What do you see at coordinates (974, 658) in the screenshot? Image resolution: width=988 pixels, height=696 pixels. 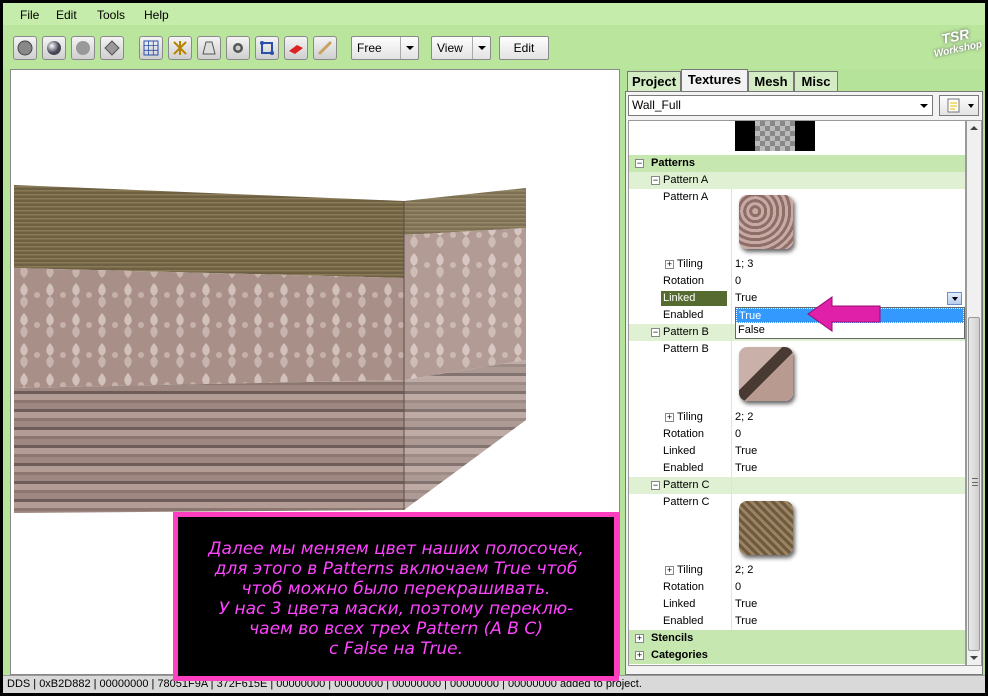 I see `scroll-down-icon` at bounding box center [974, 658].